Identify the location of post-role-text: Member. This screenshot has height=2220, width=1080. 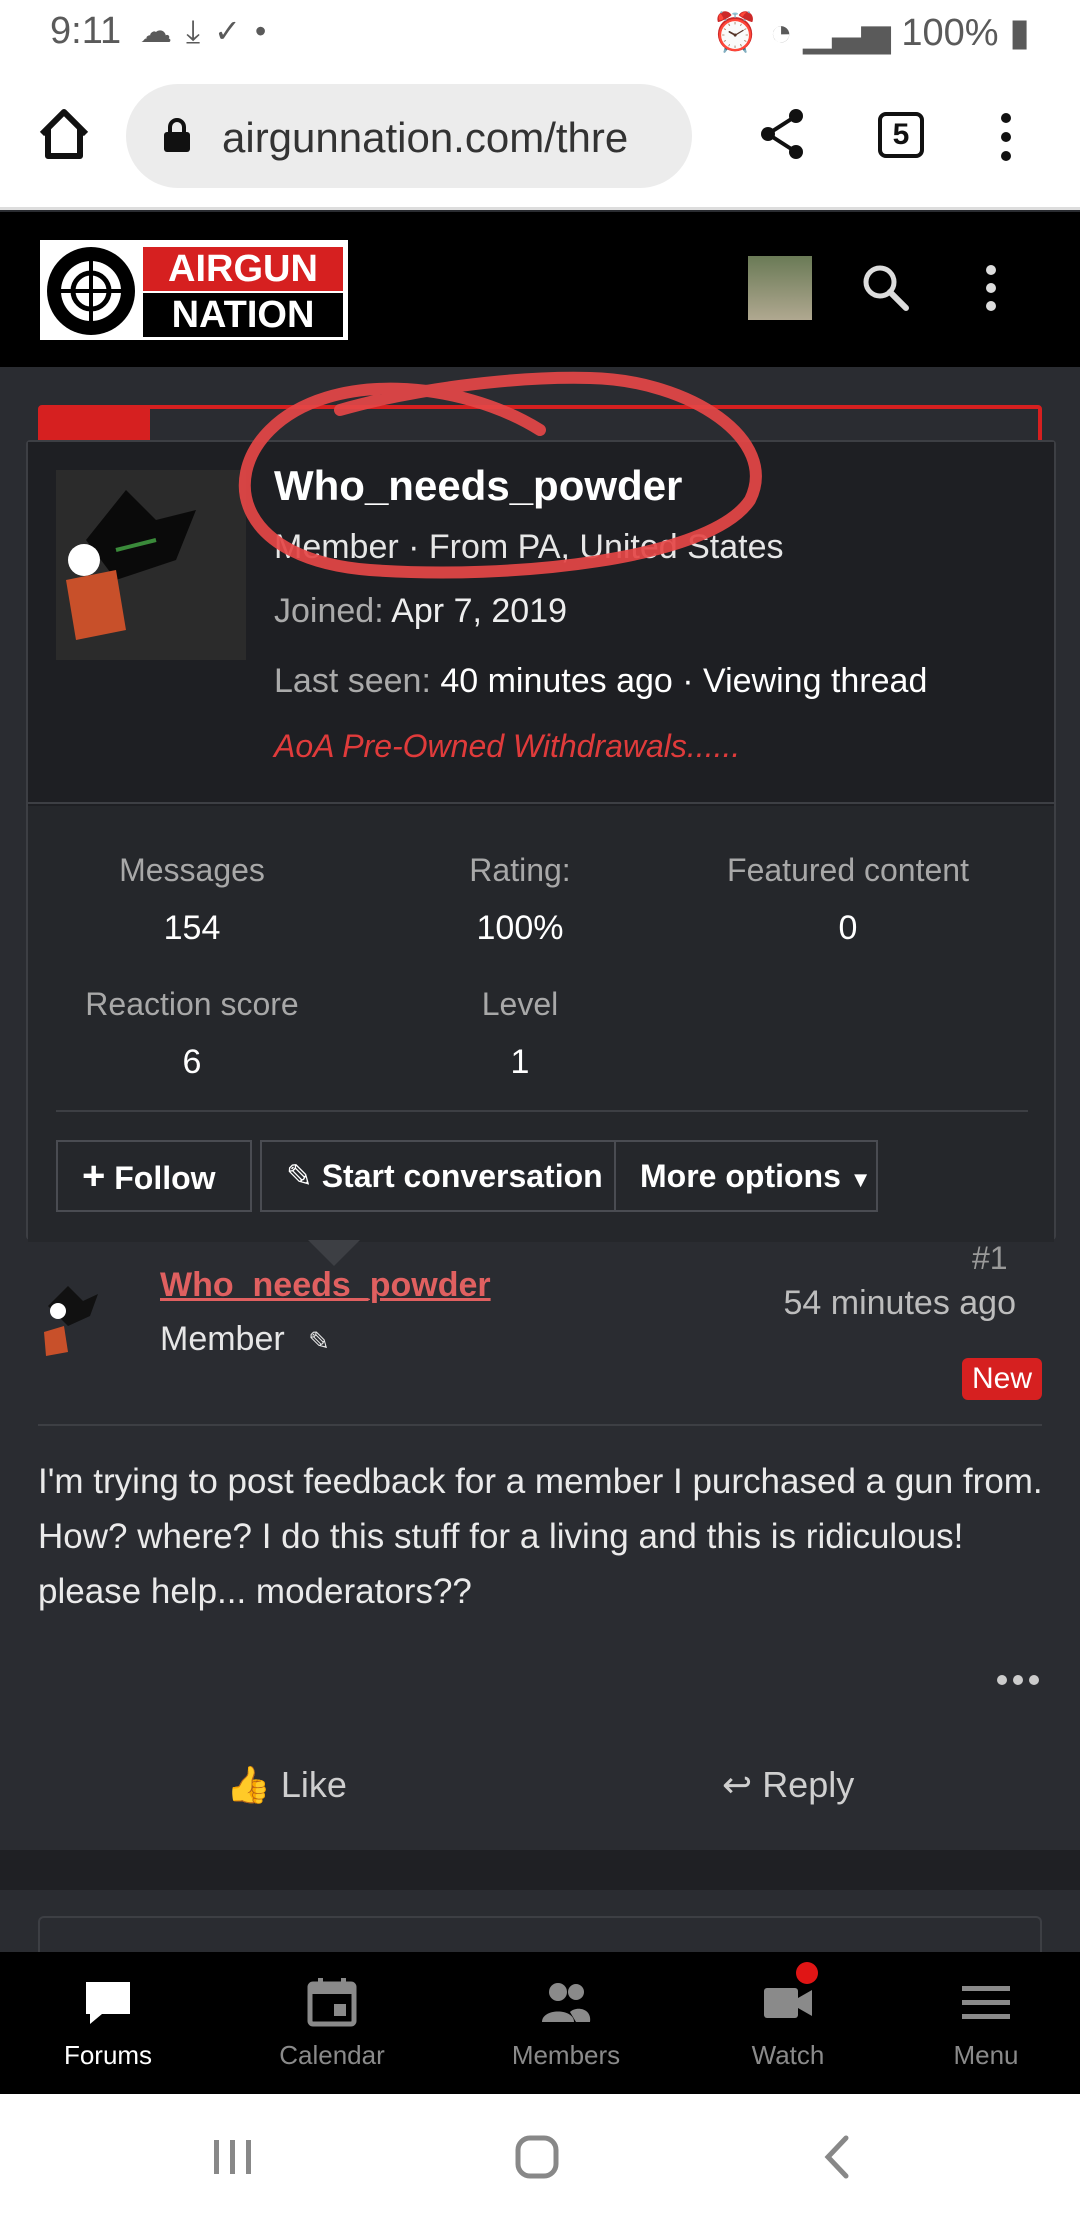
(222, 1339).